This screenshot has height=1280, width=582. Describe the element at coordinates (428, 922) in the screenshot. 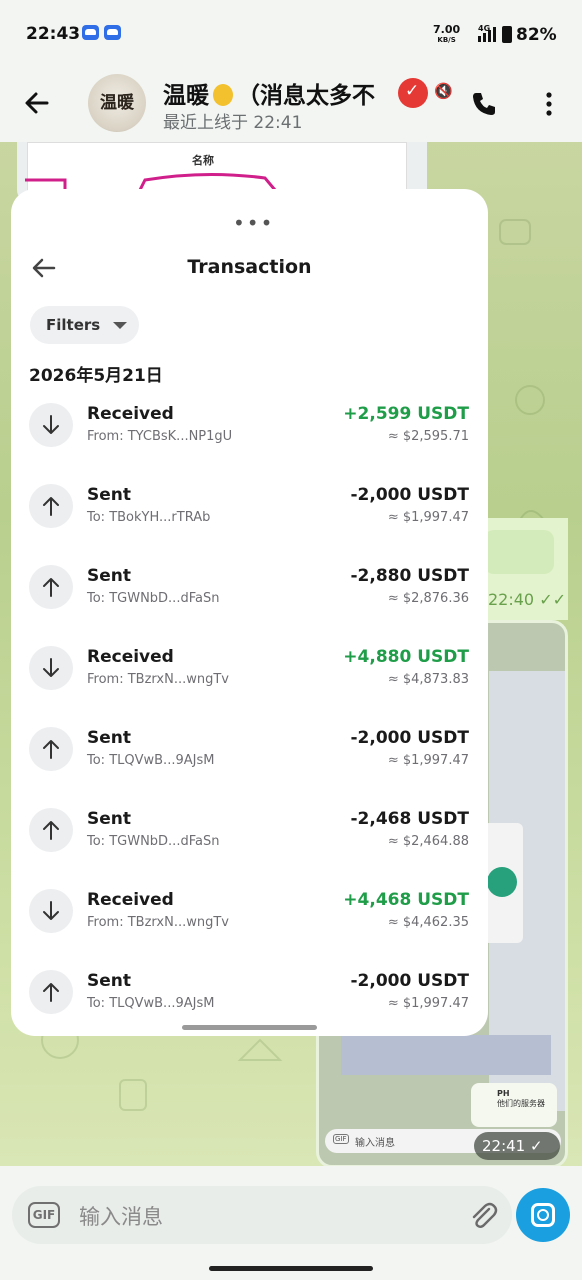

I see `transaction-usd-value: ≈ $4,462.35` at that location.